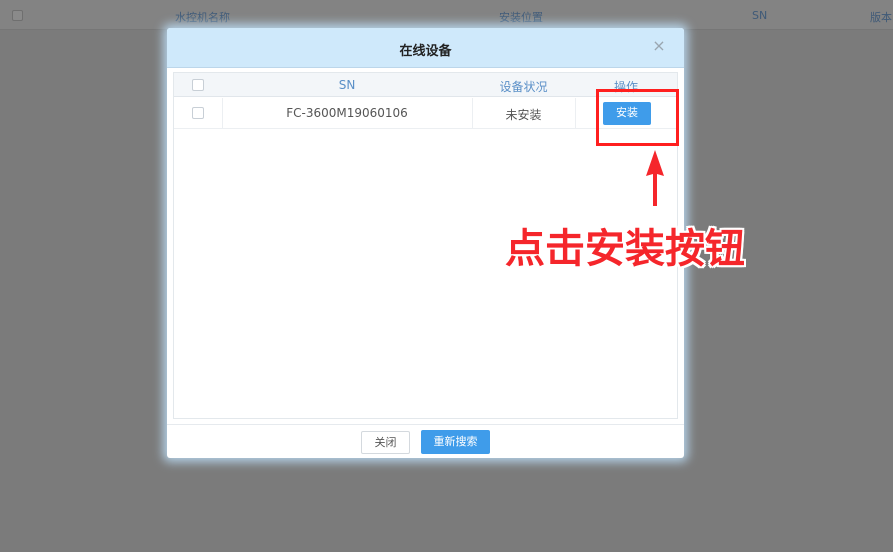  Describe the element at coordinates (523, 115) in the screenshot. I see `row-status: 未安装` at that location.